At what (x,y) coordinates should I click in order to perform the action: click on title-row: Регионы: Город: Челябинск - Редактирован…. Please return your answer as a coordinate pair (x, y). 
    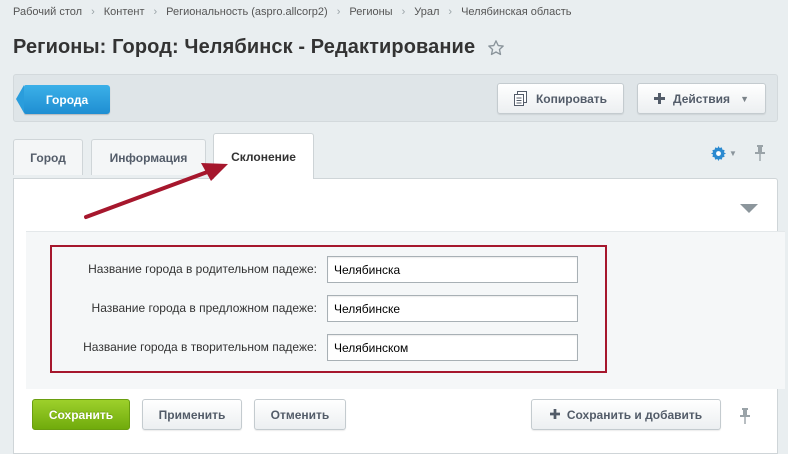
    Looking at the image, I should click on (259, 47).